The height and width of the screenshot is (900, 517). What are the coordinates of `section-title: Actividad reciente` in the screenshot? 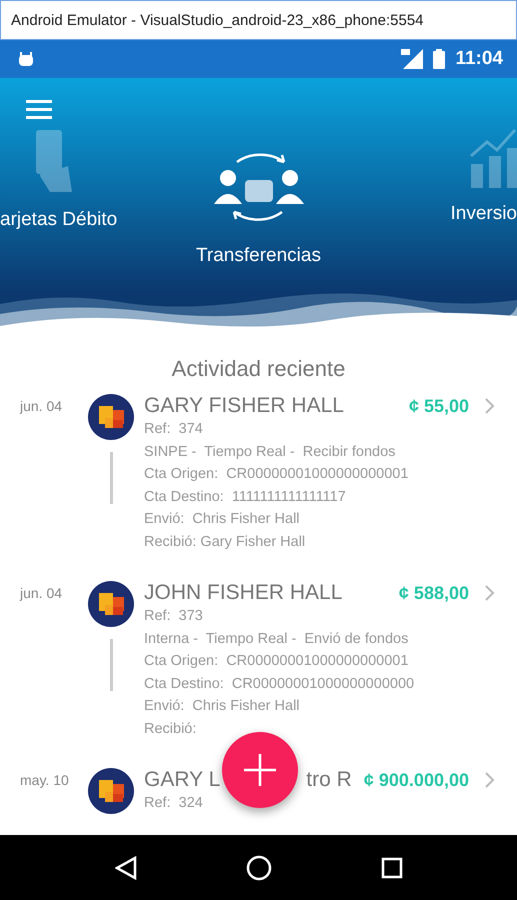 It's located at (258, 369).